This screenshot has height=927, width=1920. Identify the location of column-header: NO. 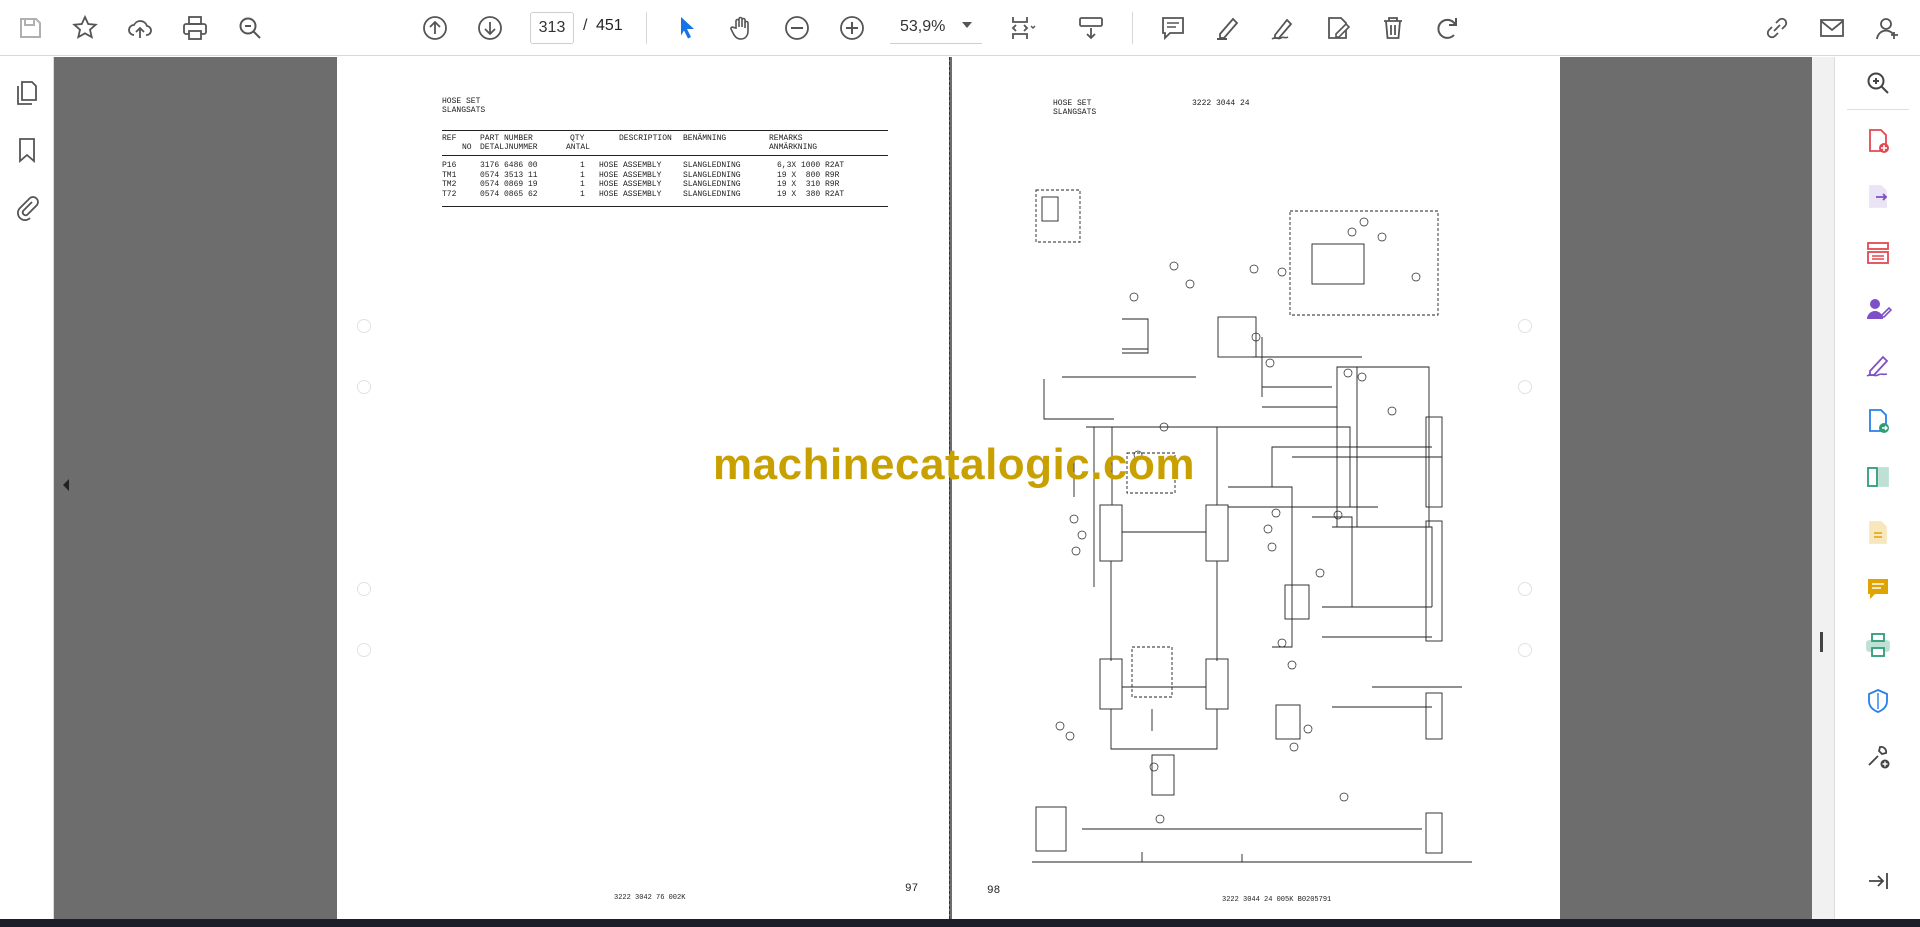
(467, 147).